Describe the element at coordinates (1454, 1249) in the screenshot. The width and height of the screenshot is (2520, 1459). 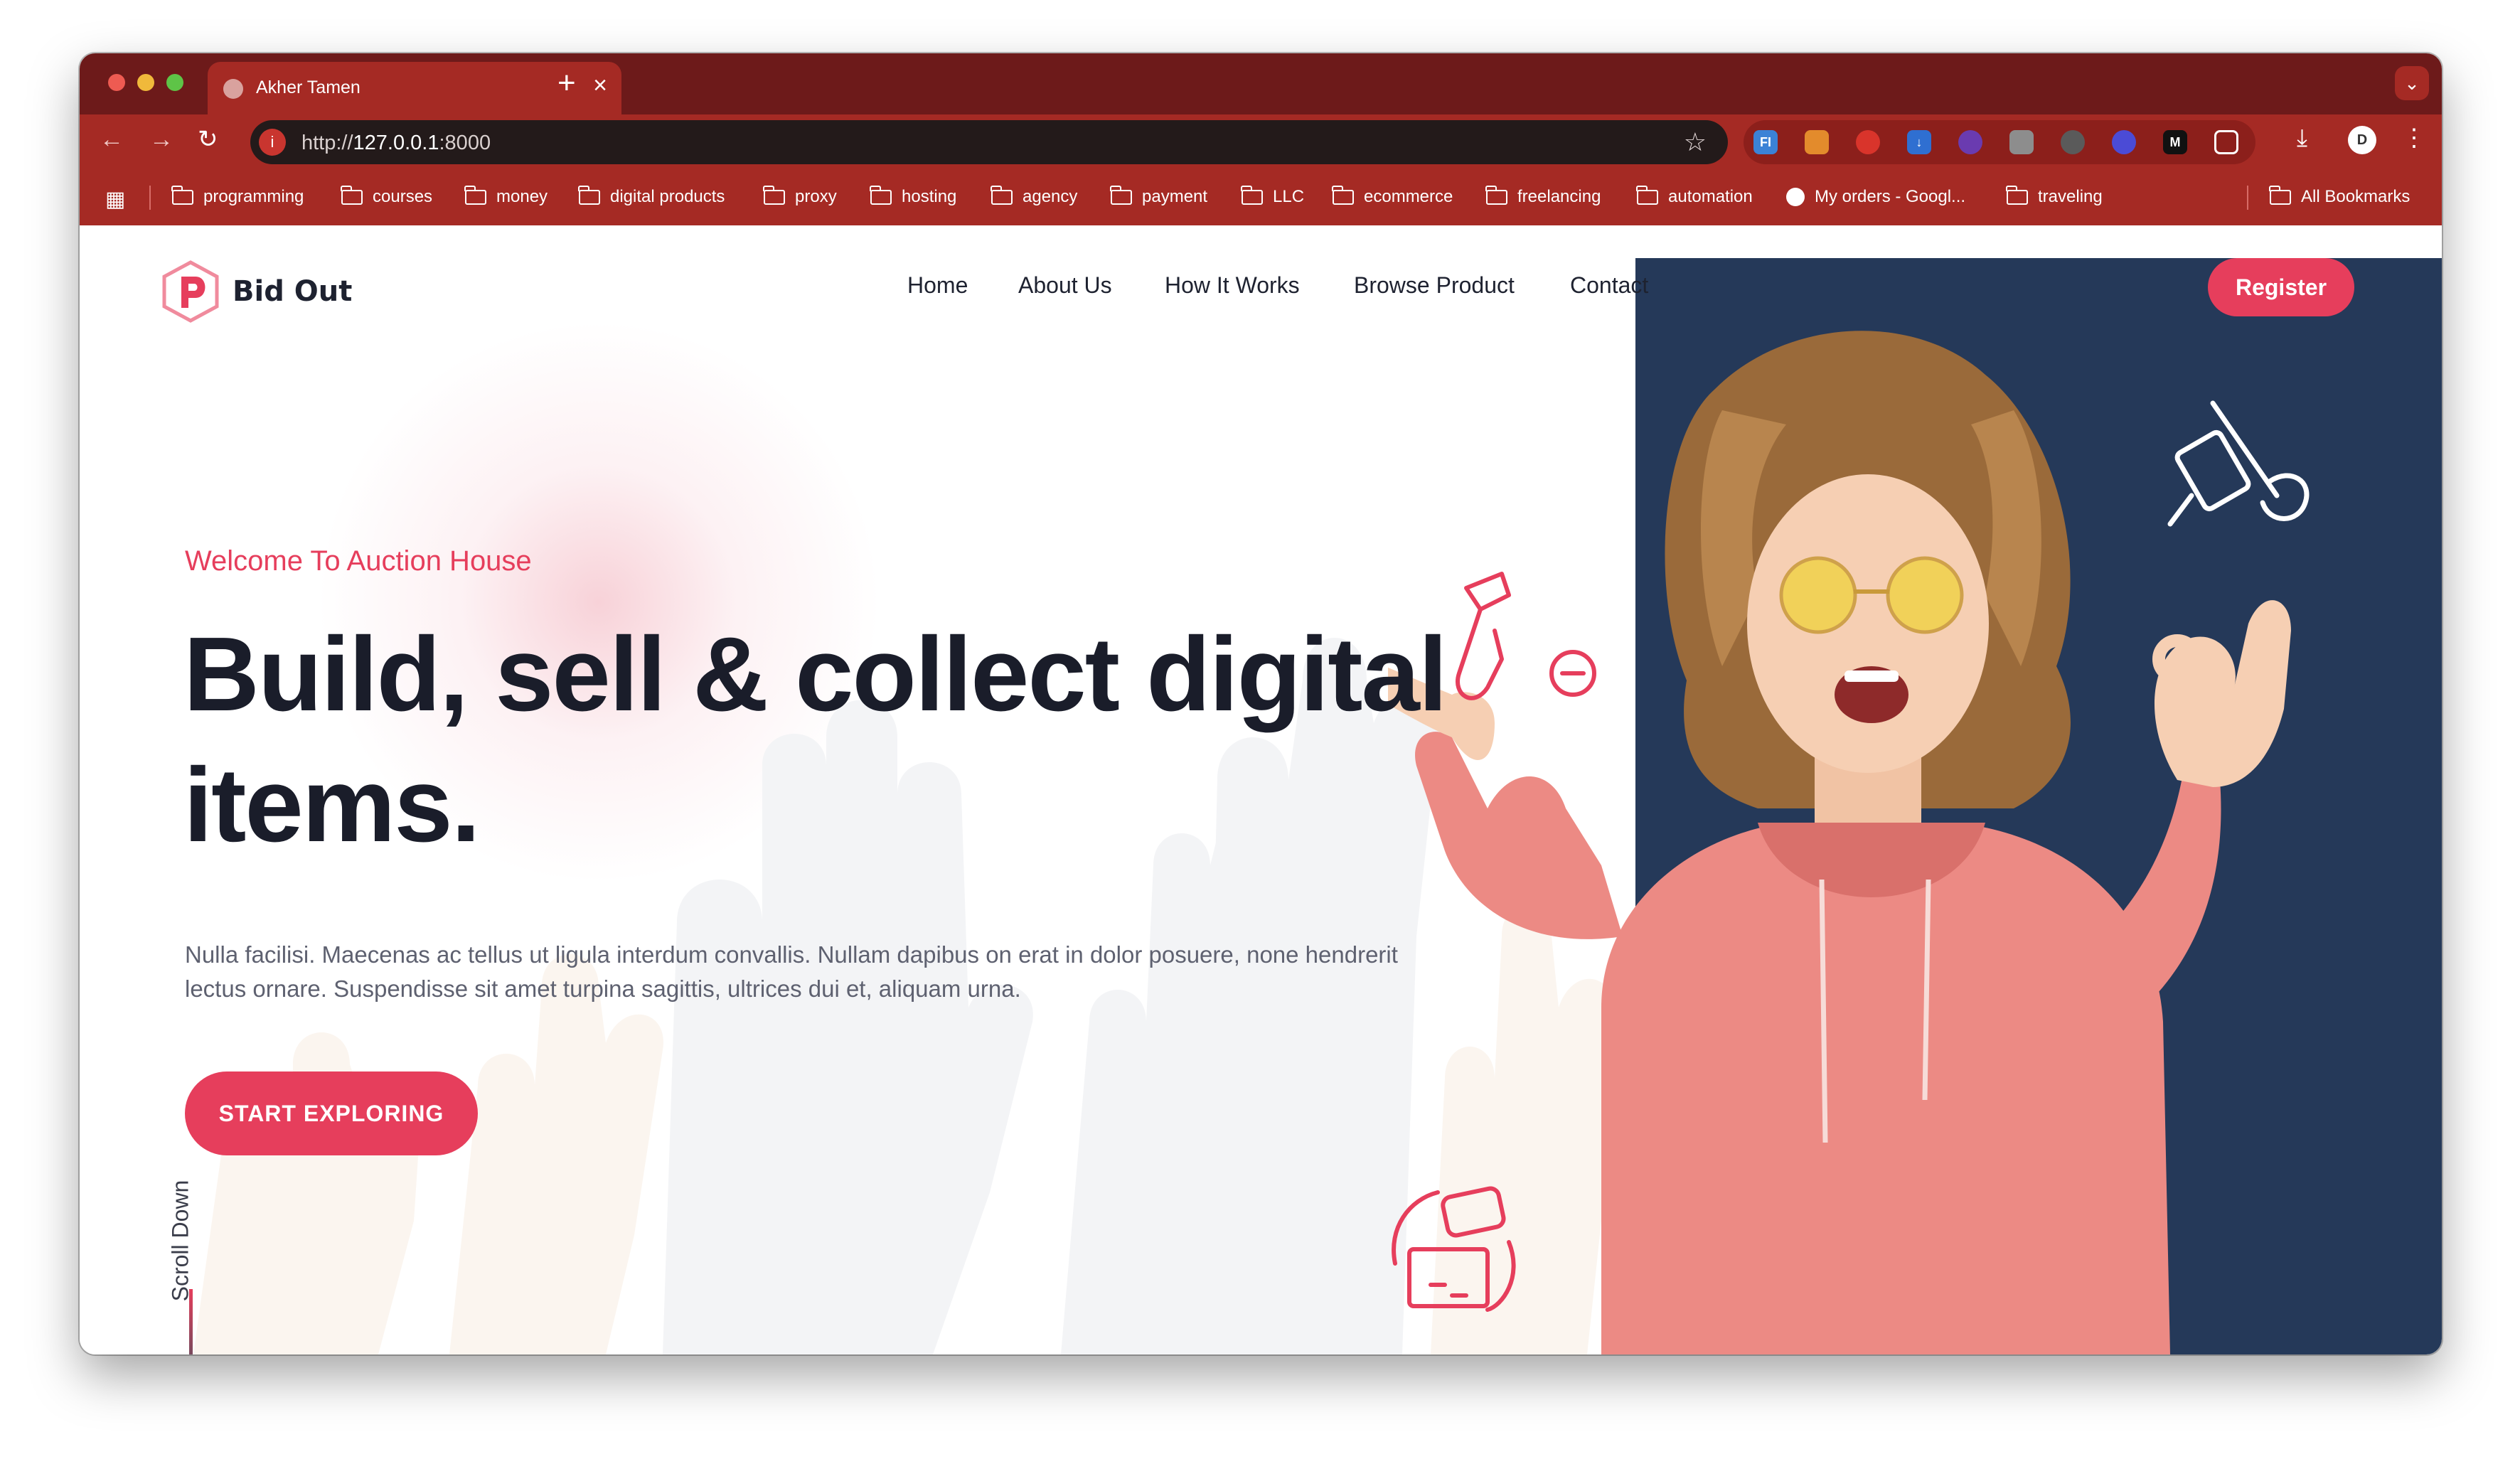
I see `money-exchange-icon` at that location.